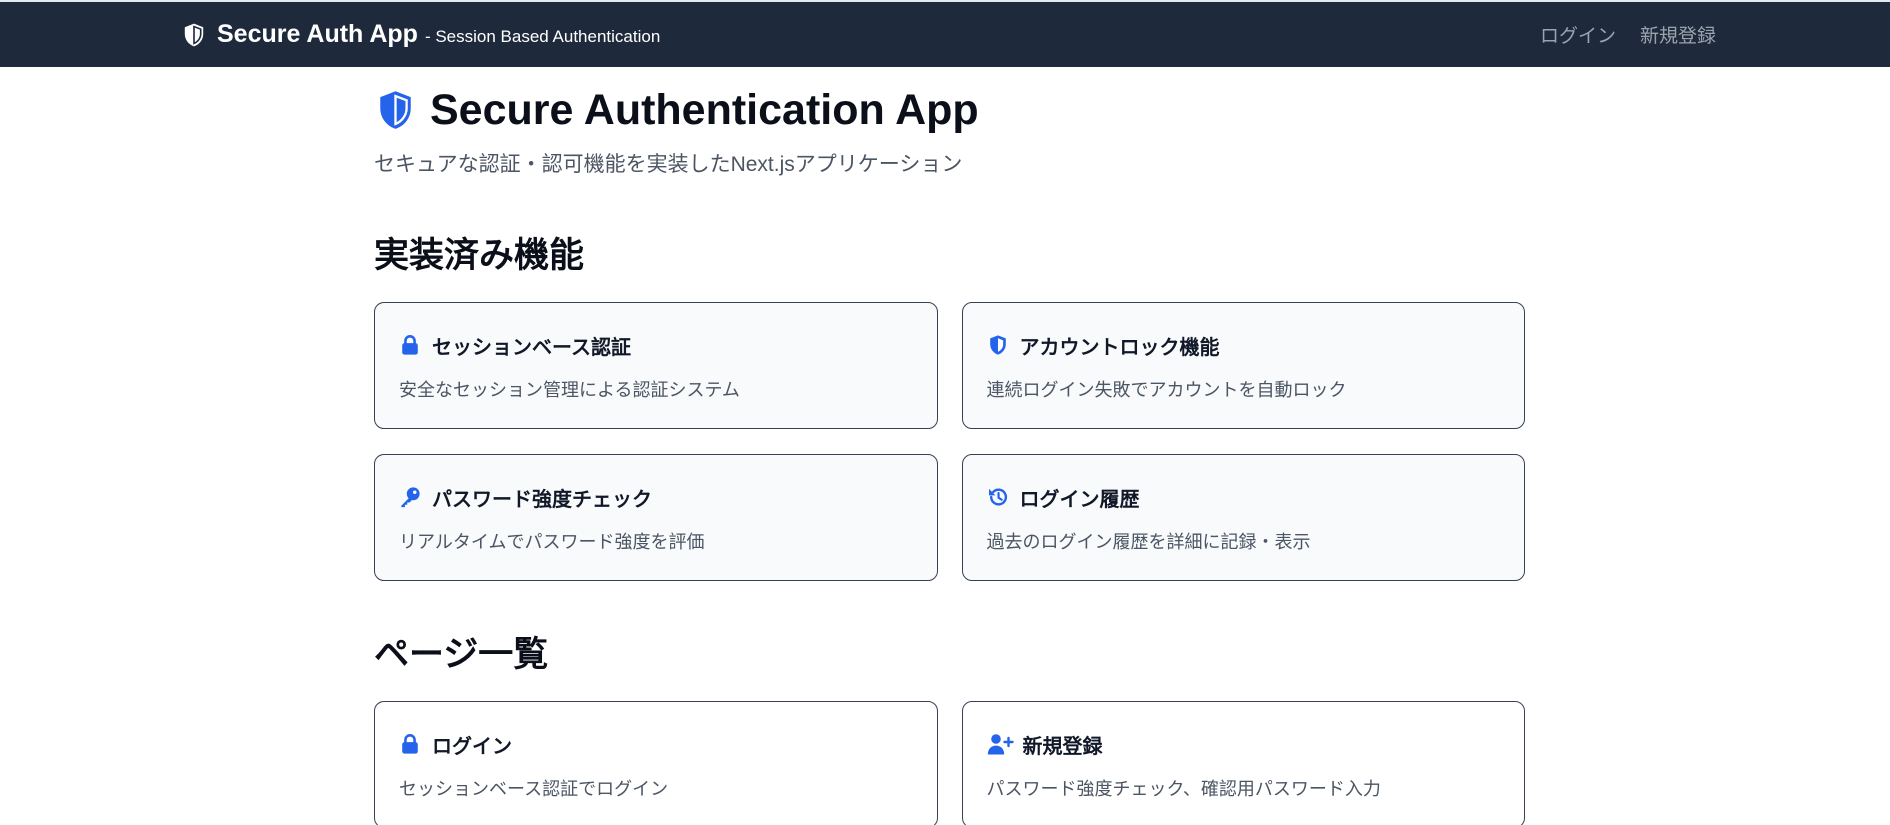 This screenshot has width=1890, height=825. Describe the element at coordinates (1183, 789) in the screenshot. I see `page-card-description: パスワード強度チェック、確認用パスワード入力` at that location.